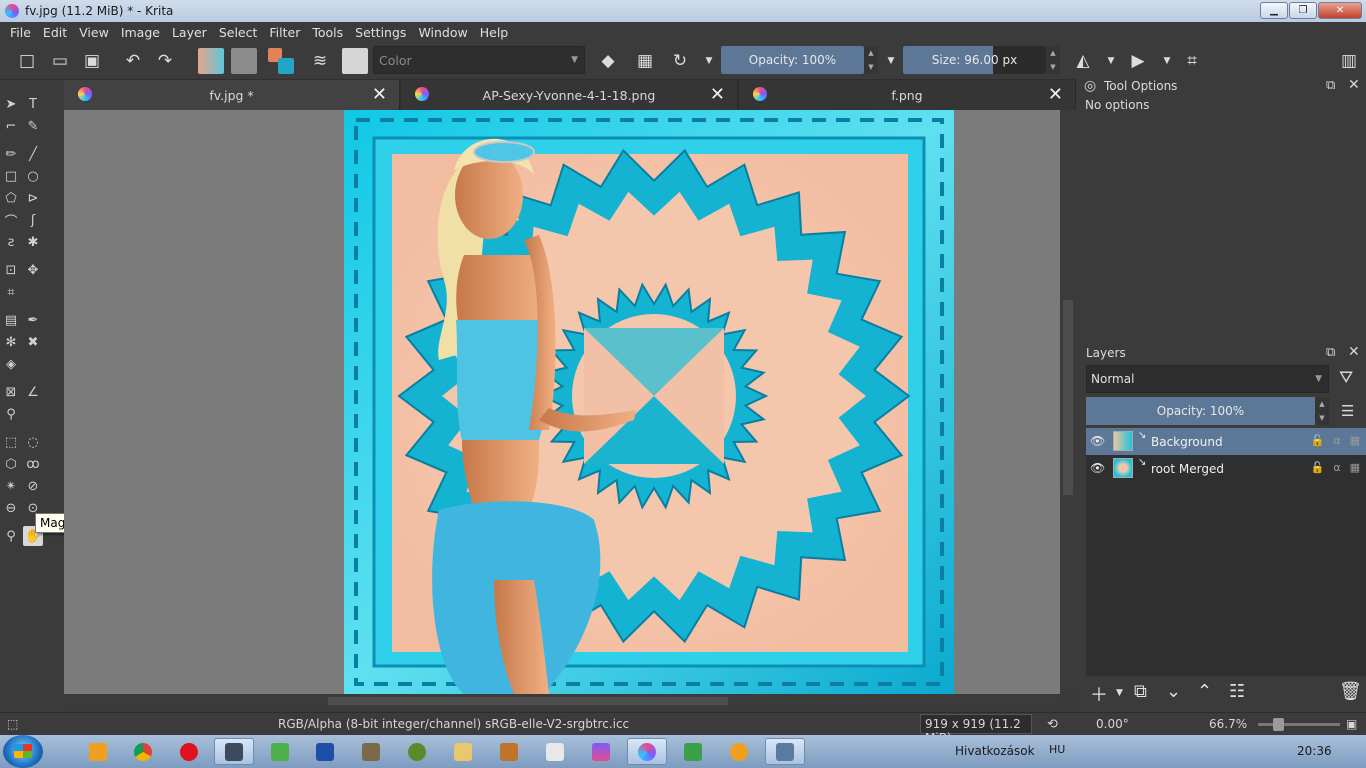 Image resolution: width=1366 pixels, height=768 pixels. I want to click on taskbar-app-window, so click(785, 751).